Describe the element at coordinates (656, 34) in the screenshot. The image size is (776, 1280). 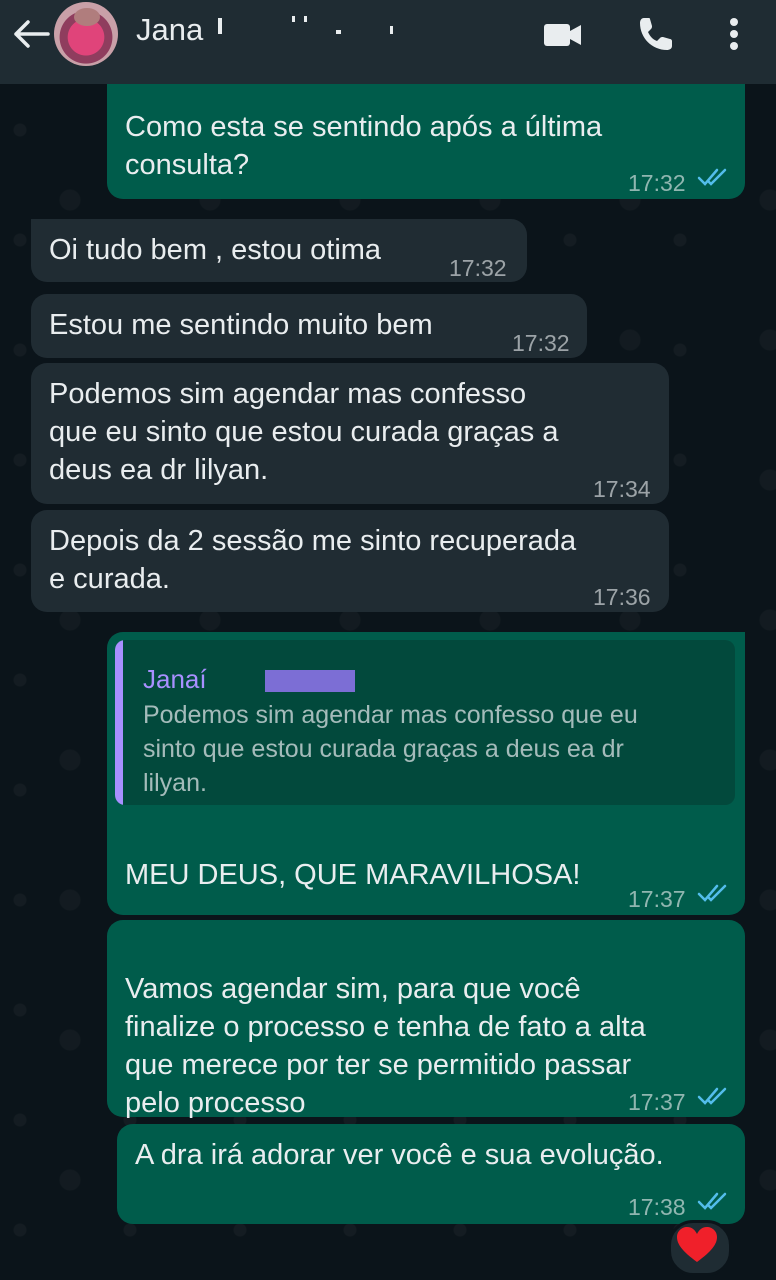
I see `phone-icon` at that location.